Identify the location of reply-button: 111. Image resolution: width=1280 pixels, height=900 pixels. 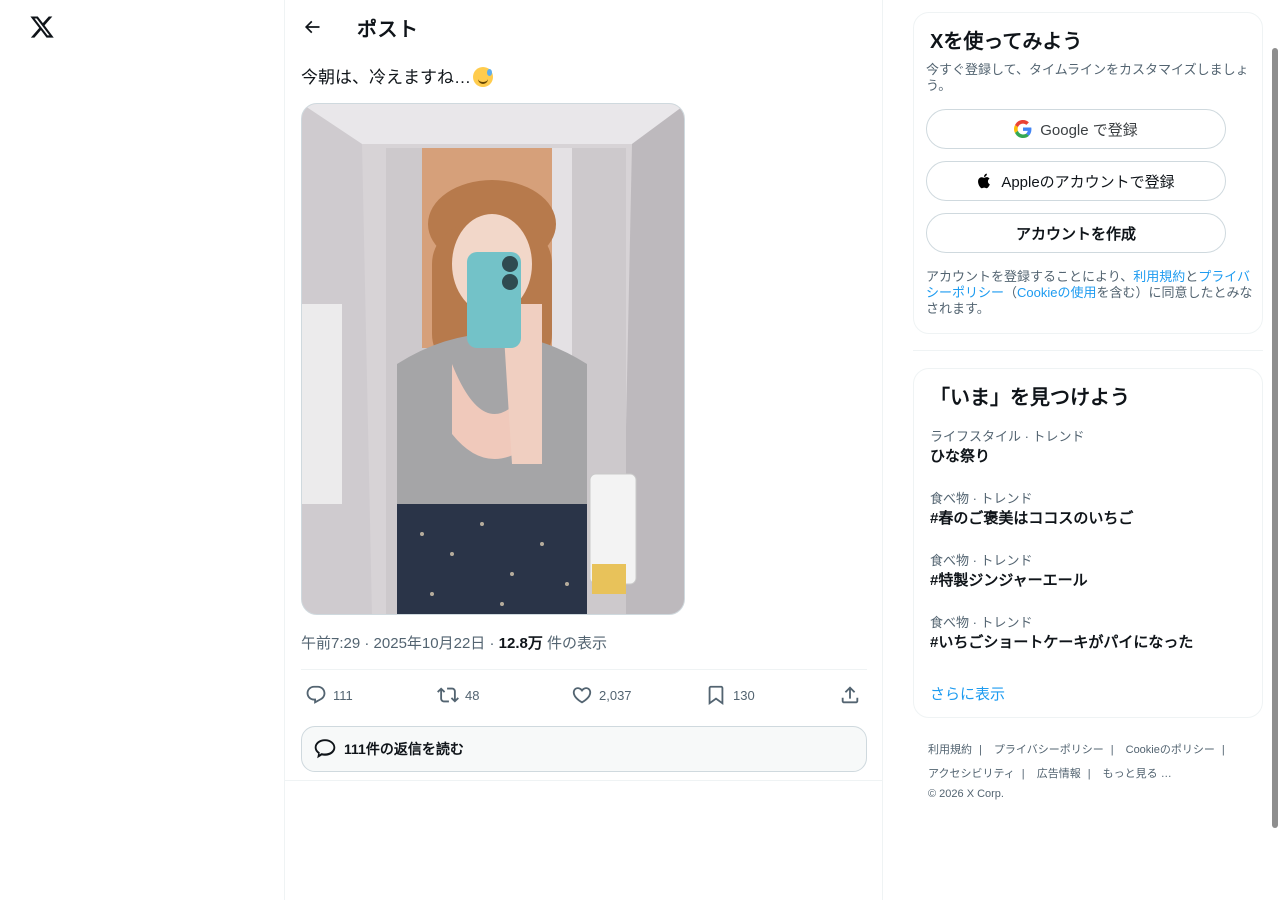
(329, 695).